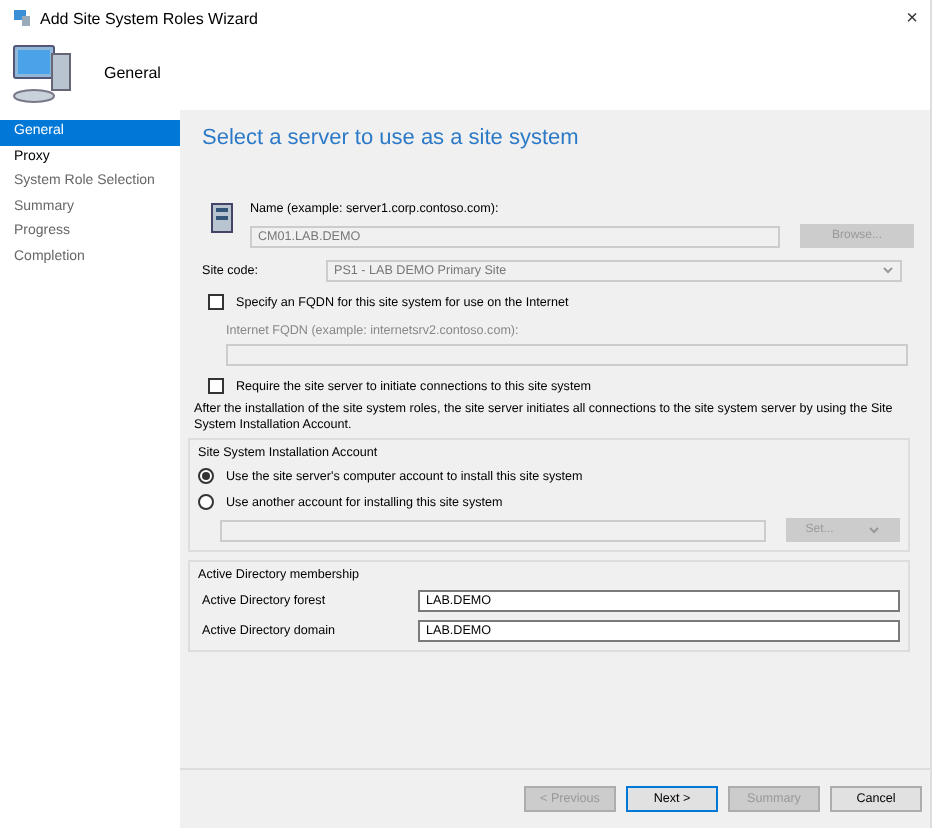  Describe the element at coordinates (150, 18) in the screenshot. I see `window-title: Add Site System Roles Wizard` at that location.